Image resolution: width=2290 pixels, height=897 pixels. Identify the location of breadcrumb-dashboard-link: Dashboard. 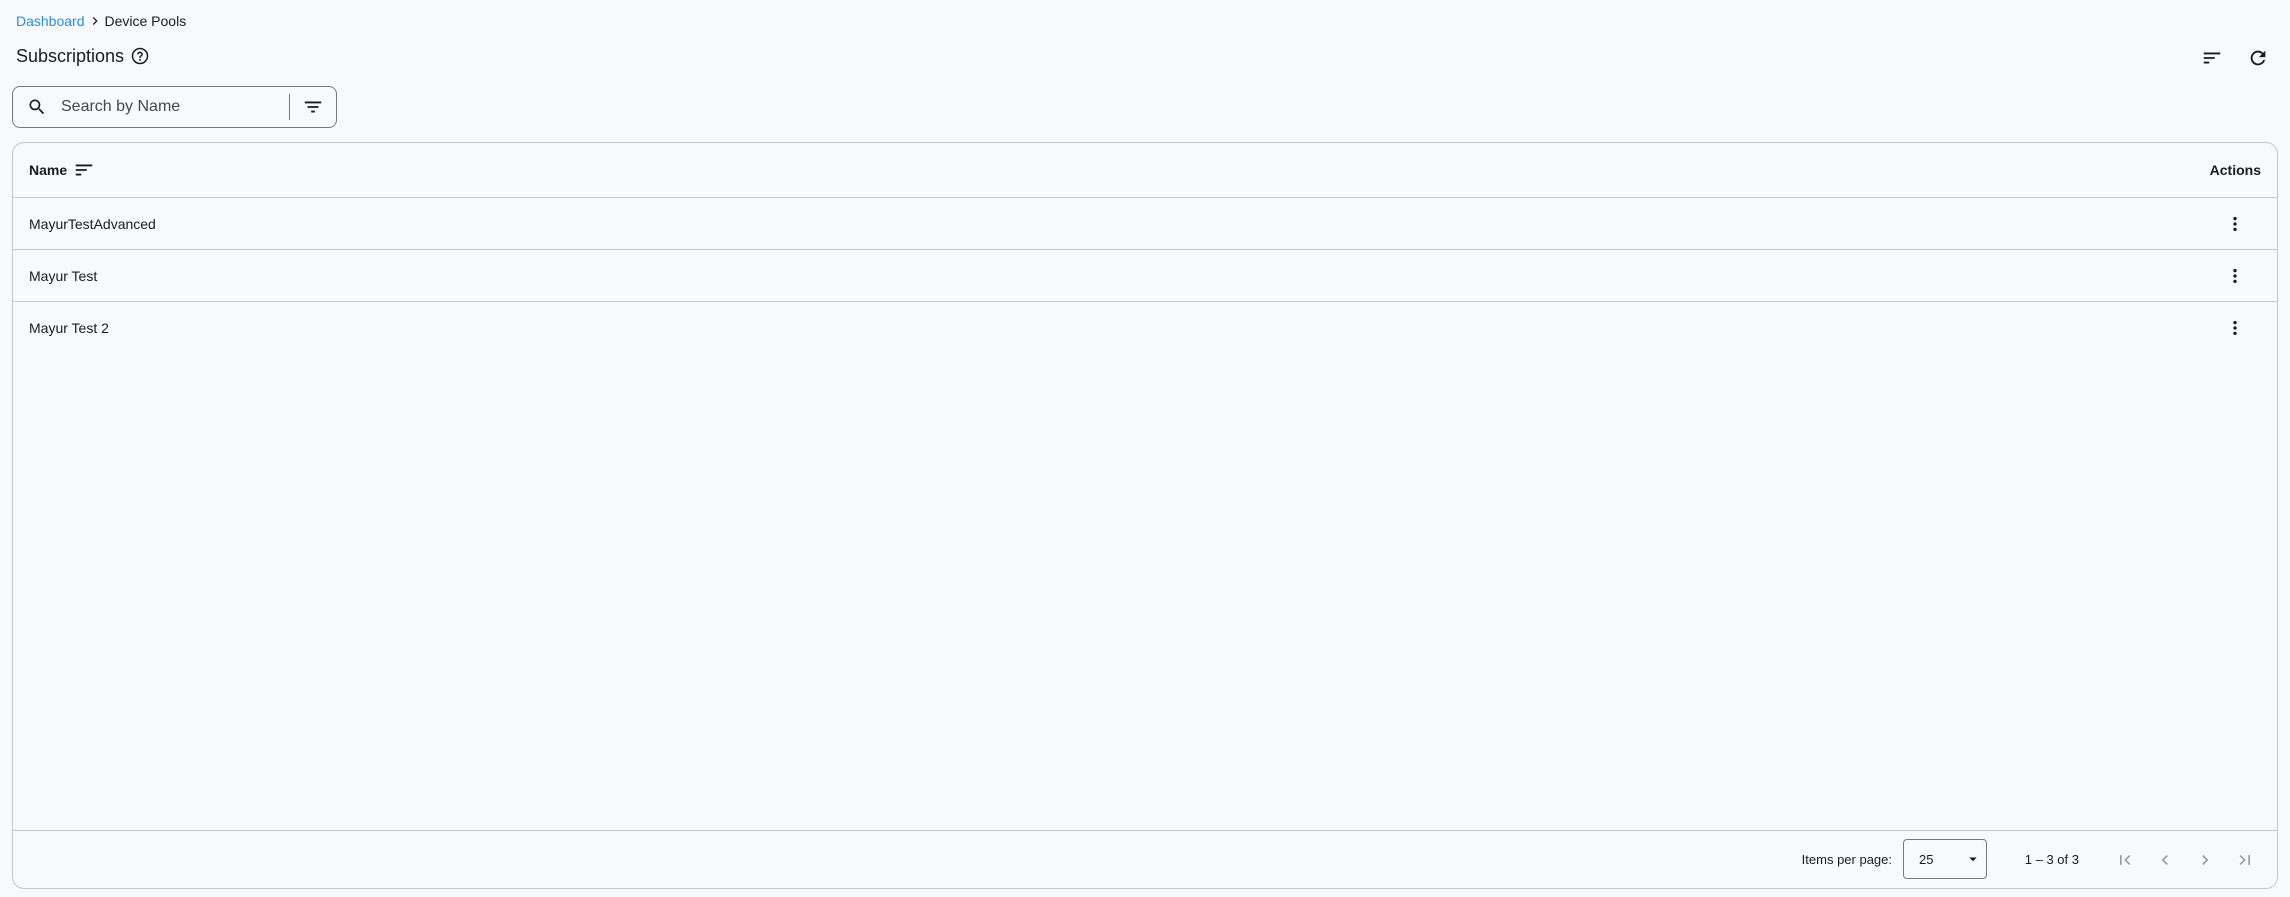
(50, 21).